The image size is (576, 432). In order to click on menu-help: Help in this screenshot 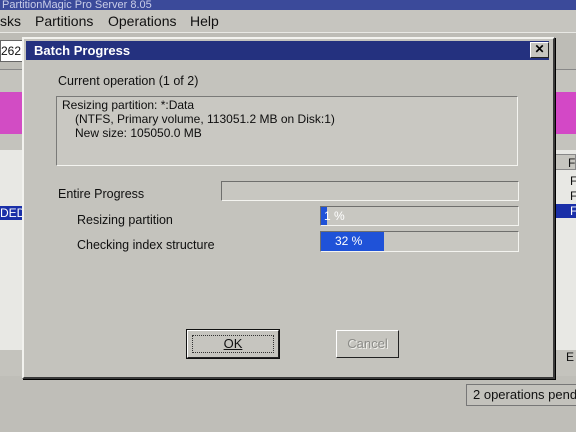, I will do `click(204, 21)`.